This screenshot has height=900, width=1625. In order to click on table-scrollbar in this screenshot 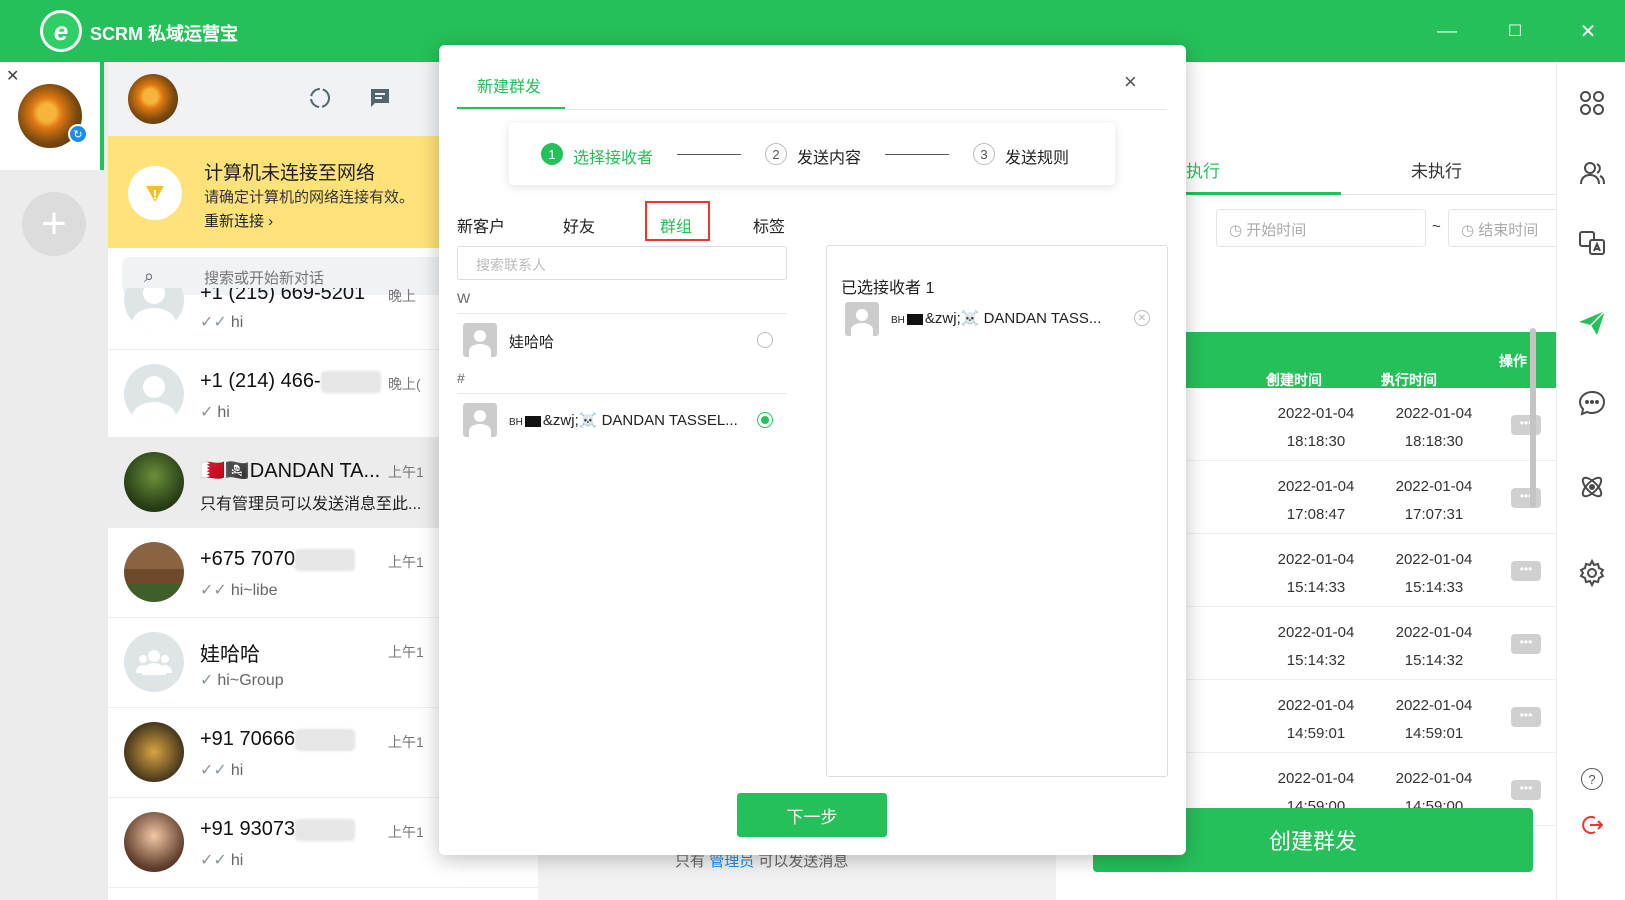, I will do `click(1533, 418)`.